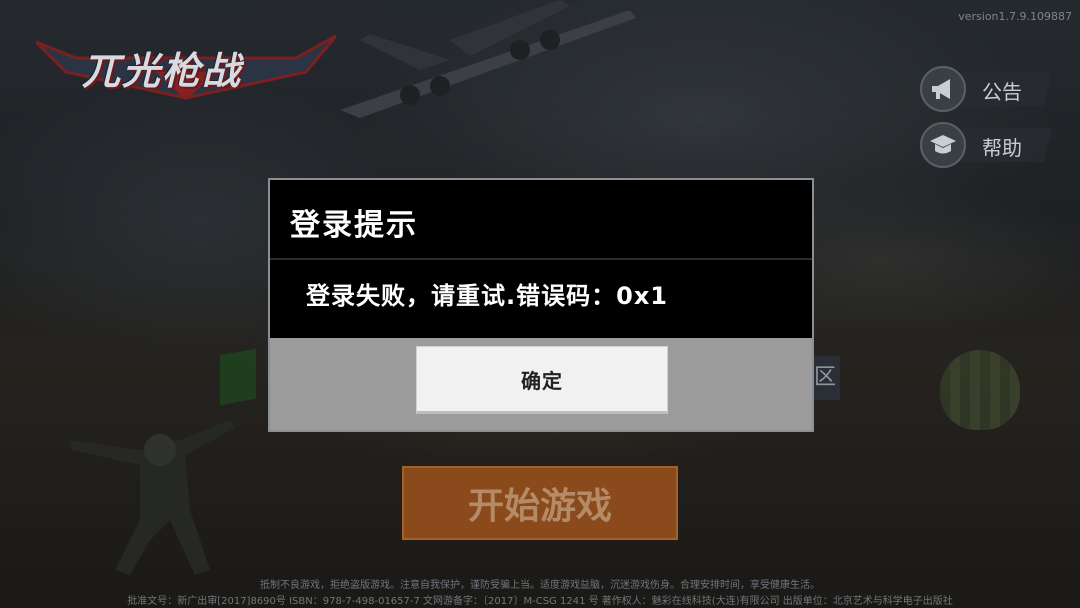 Image resolution: width=1080 pixels, height=608 pixels. I want to click on announcement-label: 公告, so click(1002, 92).